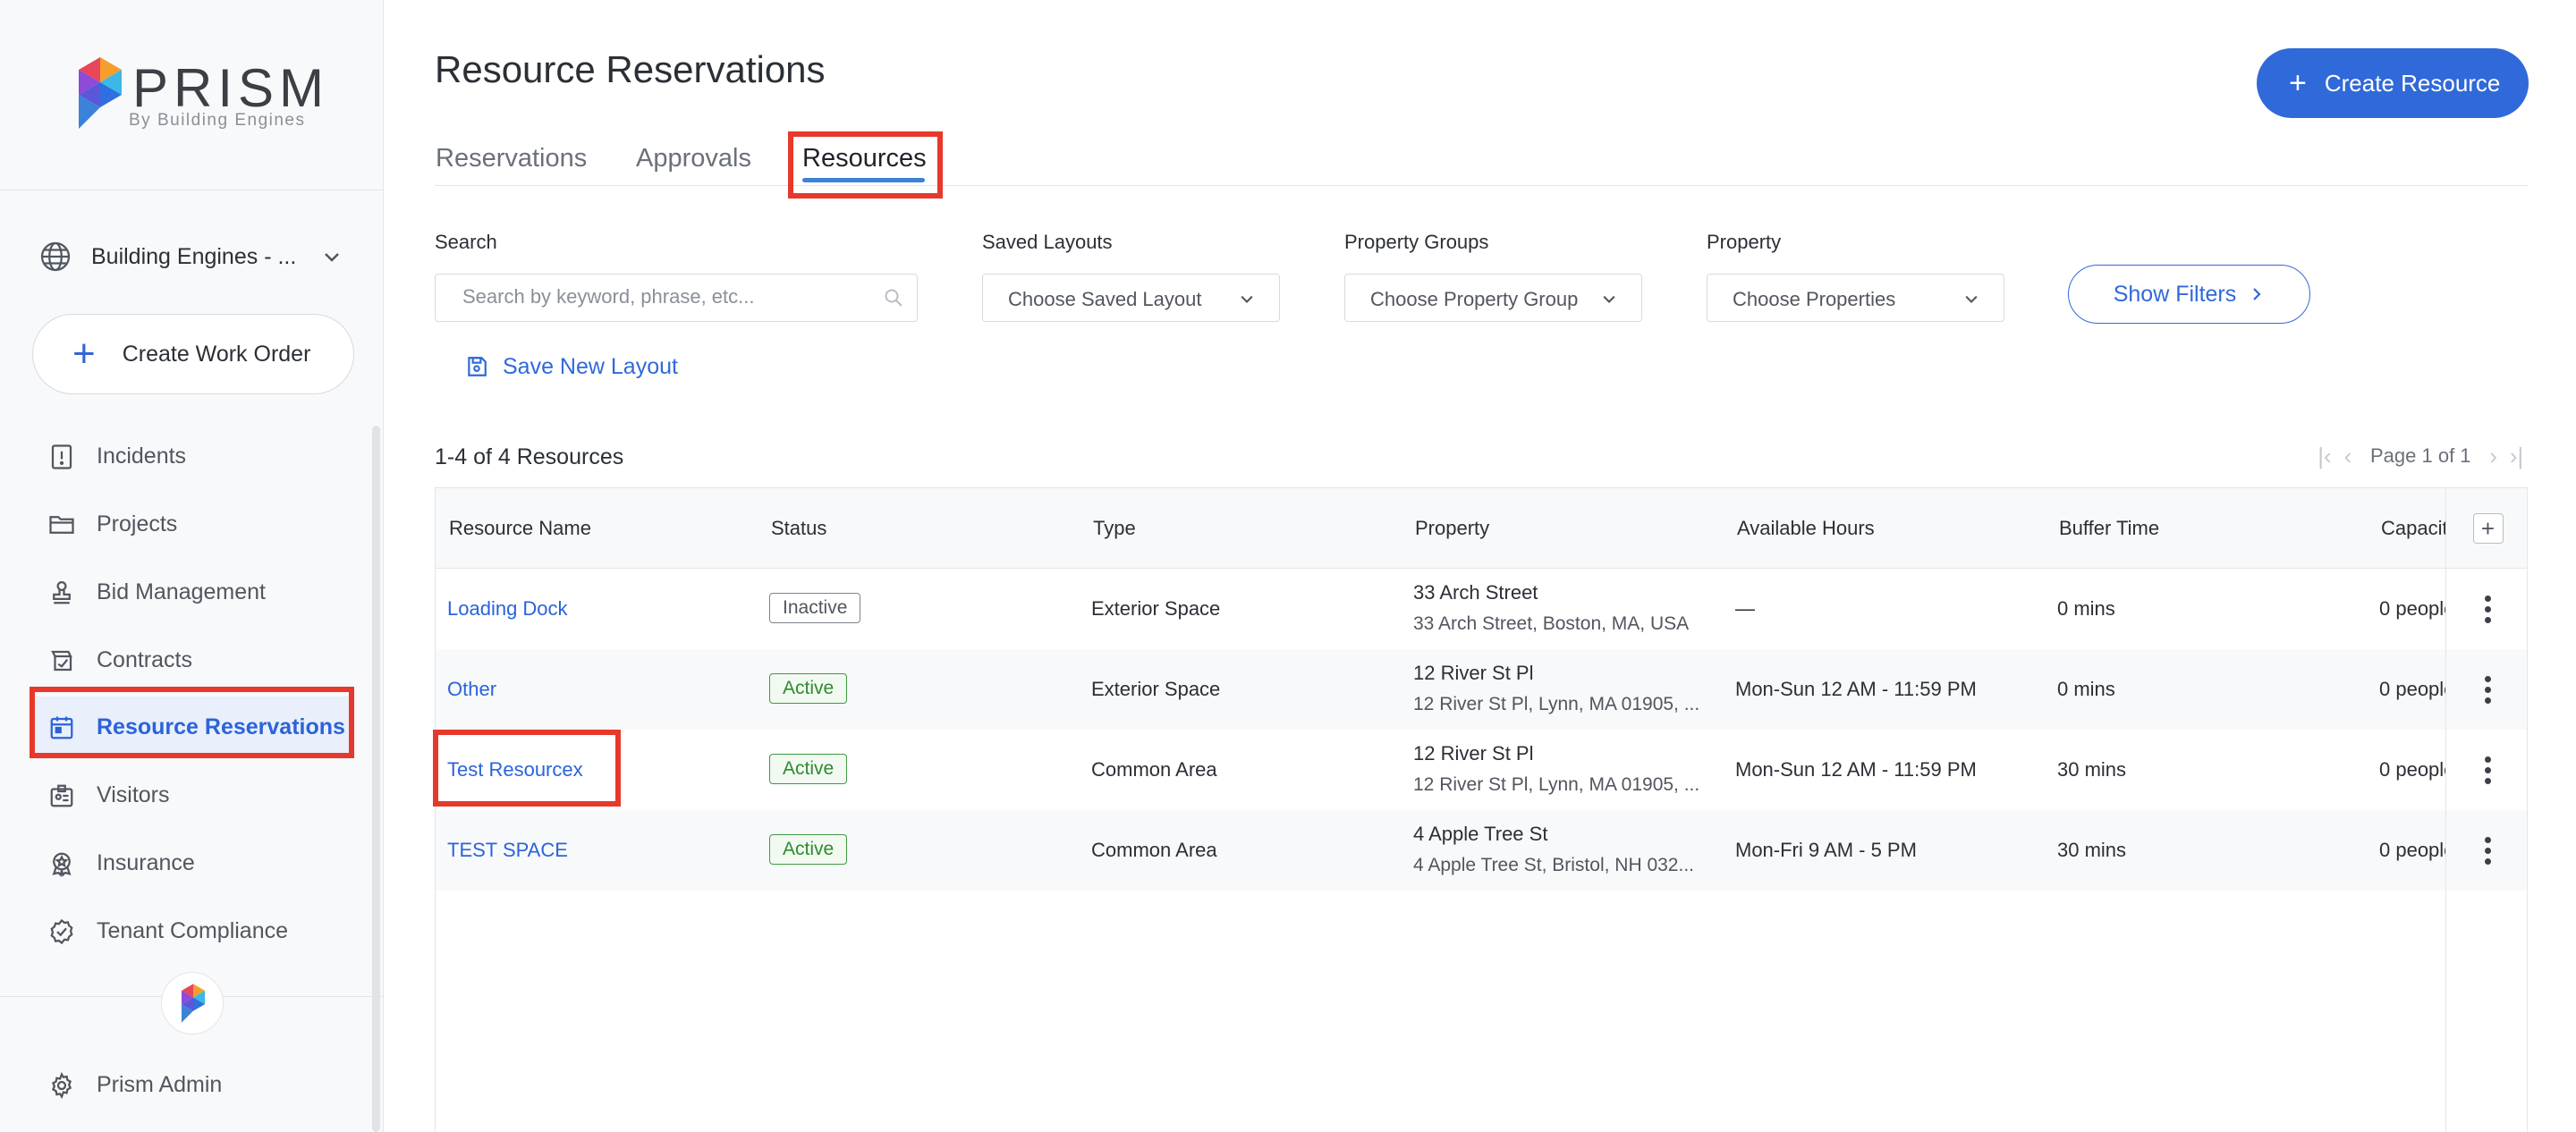 The image size is (2576, 1132). I want to click on sidebar-item-label: Visitors, so click(133, 794).